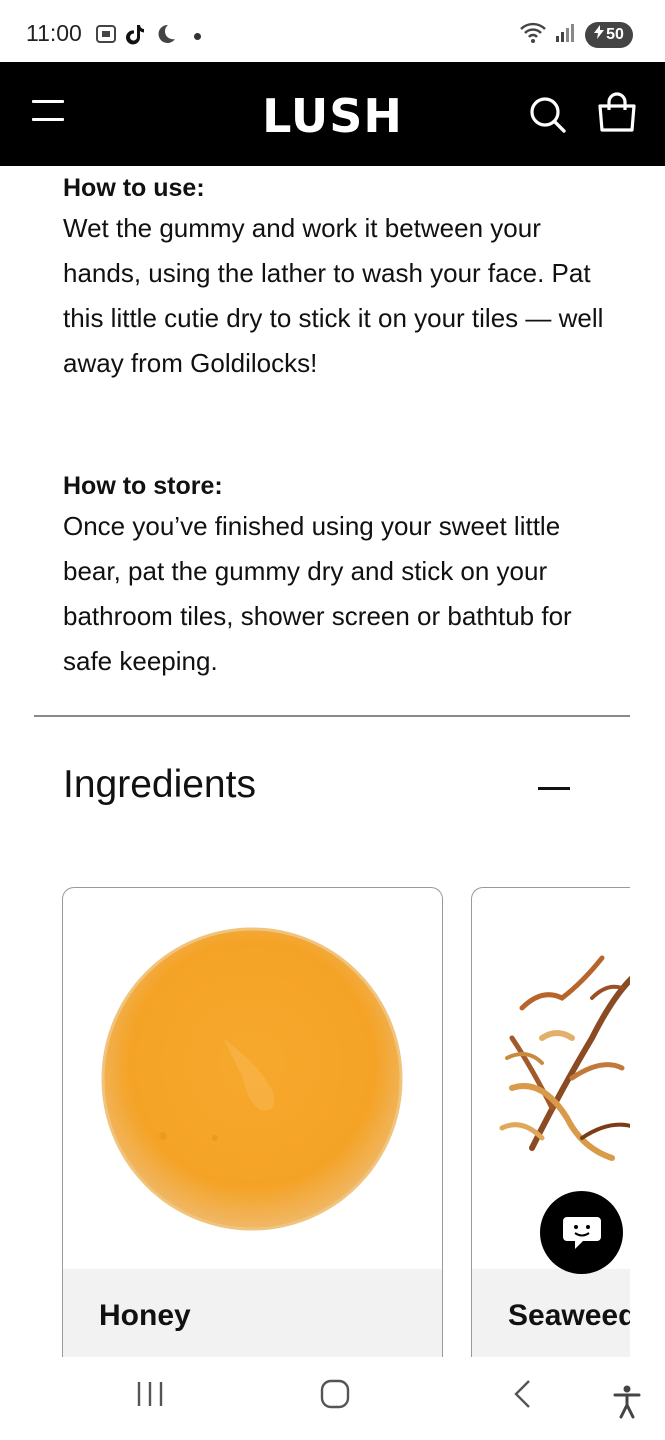 The image size is (665, 1440). I want to click on home-button, so click(335, 1396).